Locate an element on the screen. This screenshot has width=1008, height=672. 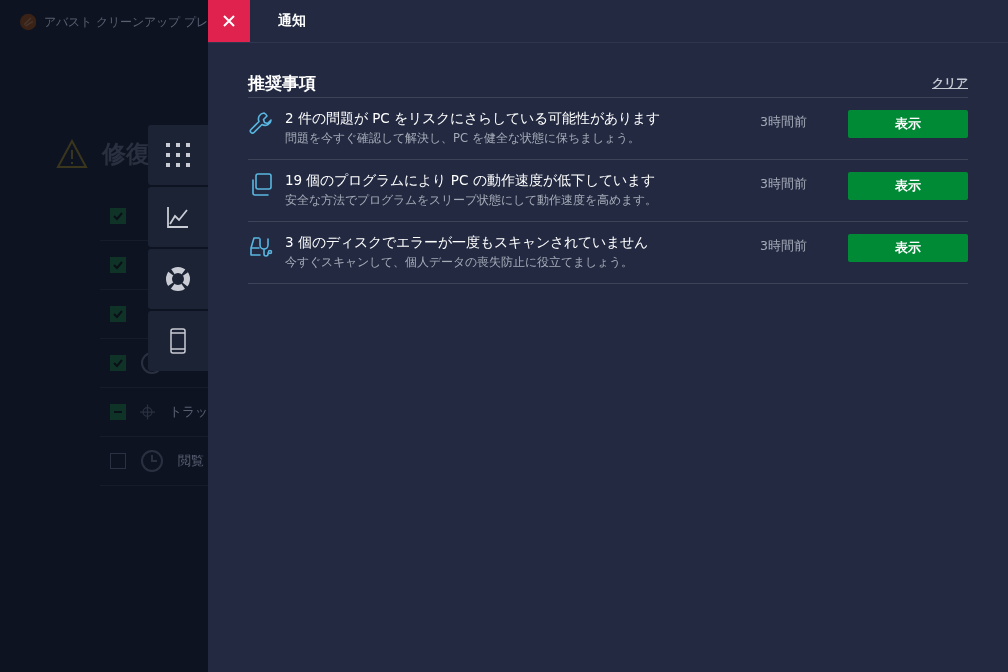
line-chart-icon is located at coordinates (178, 217).